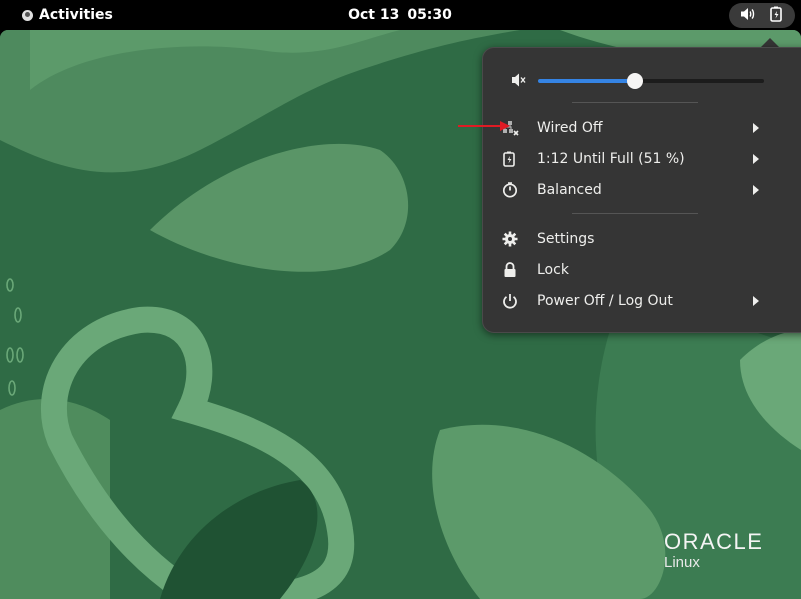 The width and height of the screenshot is (801, 599). I want to click on volume-slider-fill, so click(586, 81).